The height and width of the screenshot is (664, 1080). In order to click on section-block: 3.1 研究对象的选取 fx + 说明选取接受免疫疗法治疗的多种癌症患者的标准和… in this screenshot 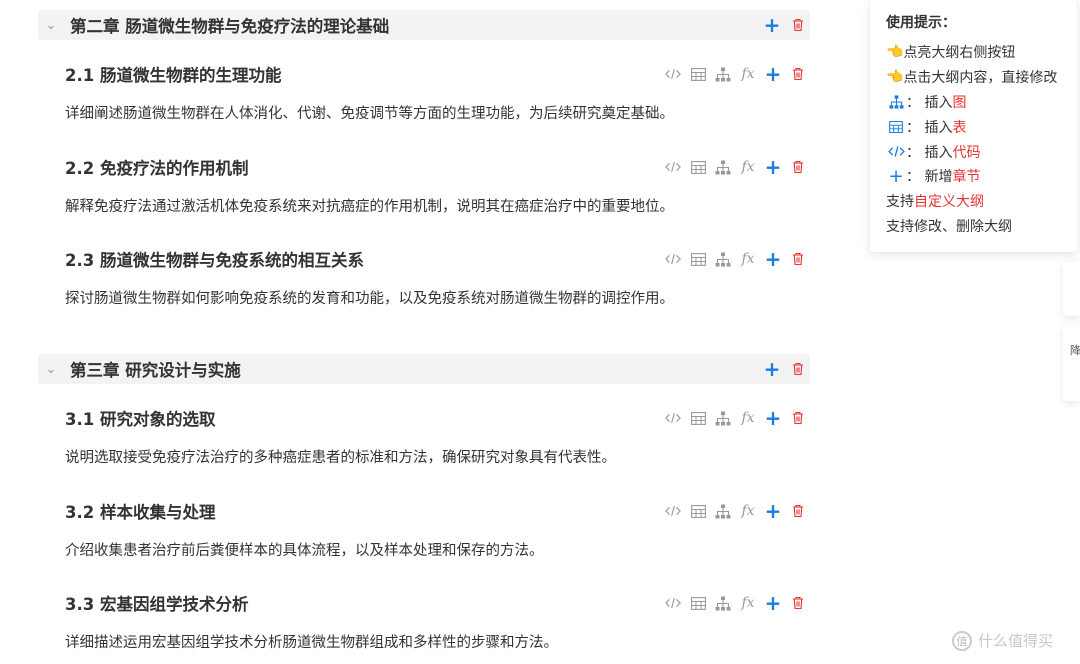, I will do `click(424, 435)`.